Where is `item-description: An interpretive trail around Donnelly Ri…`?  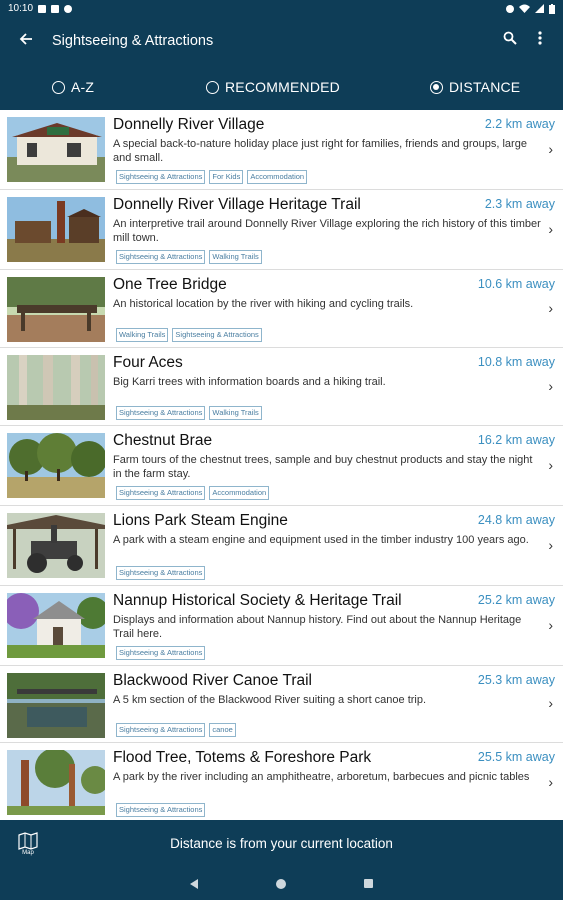 item-description: An interpretive trail around Donnelly Ri… is located at coordinates (327, 231).